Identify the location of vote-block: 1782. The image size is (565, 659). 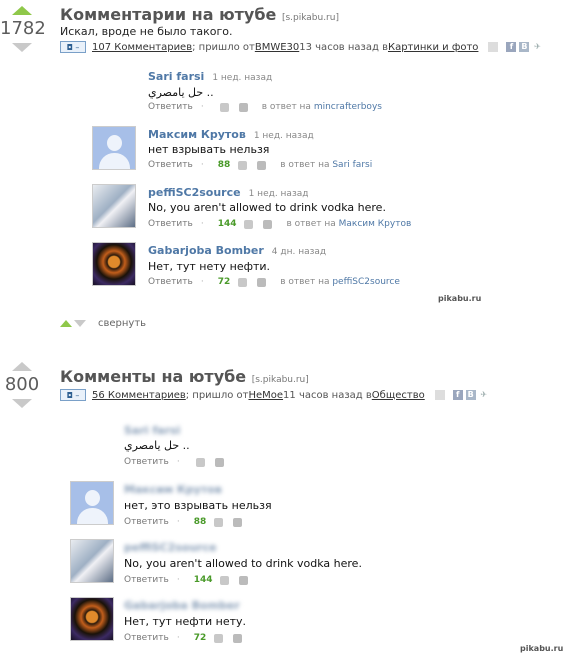
(23, 29).